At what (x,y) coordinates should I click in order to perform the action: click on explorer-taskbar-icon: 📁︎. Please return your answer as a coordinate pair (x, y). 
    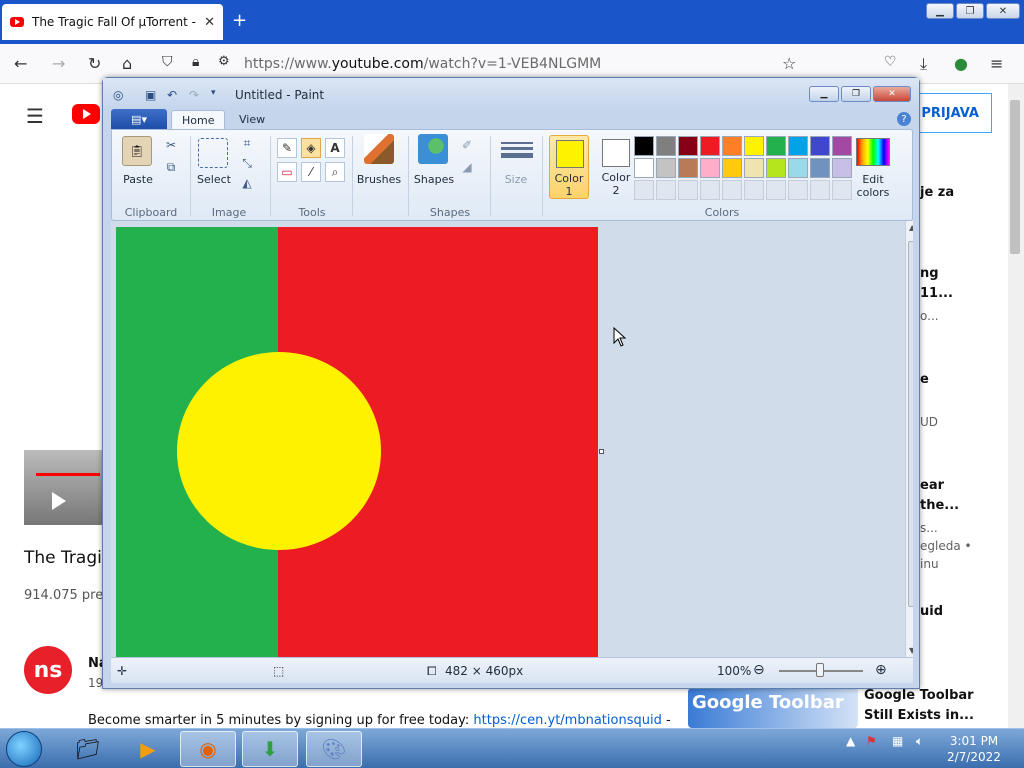
    Looking at the image, I should click on (88, 749).